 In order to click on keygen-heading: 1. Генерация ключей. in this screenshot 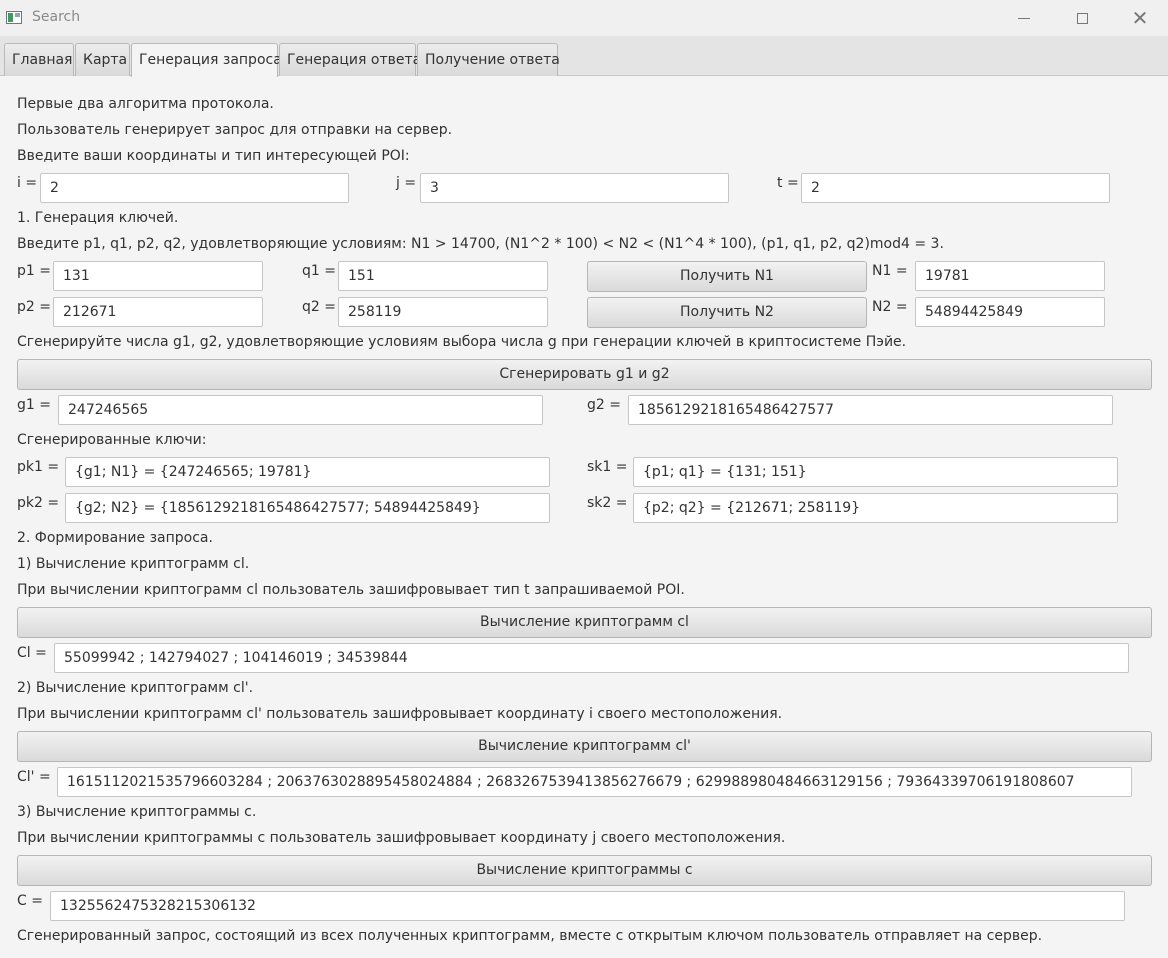, I will do `click(98, 218)`.